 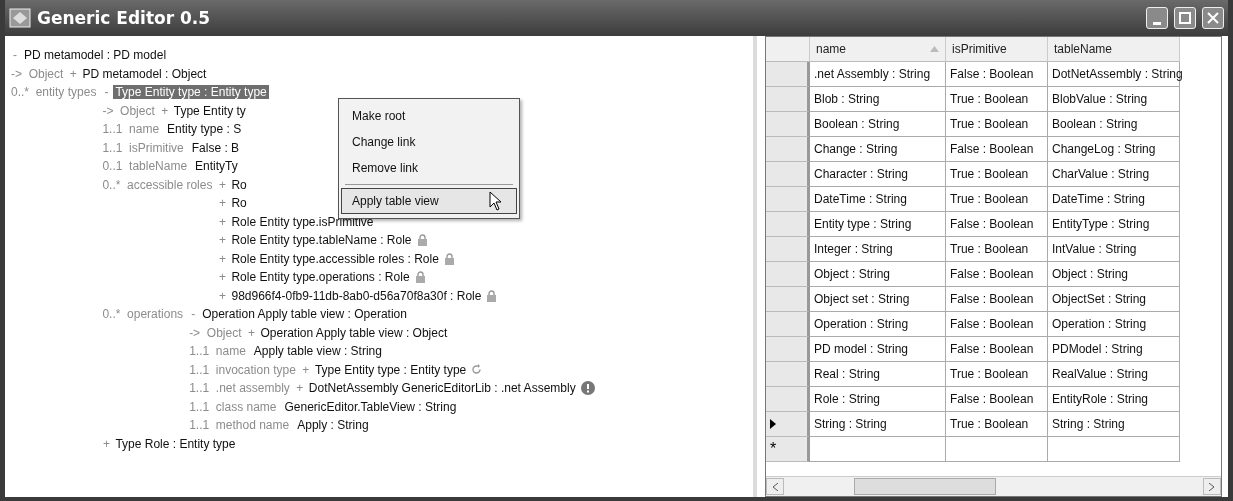 What do you see at coordinates (1114, 149) in the screenshot?
I see `table-cell: ChangeLog : String` at bounding box center [1114, 149].